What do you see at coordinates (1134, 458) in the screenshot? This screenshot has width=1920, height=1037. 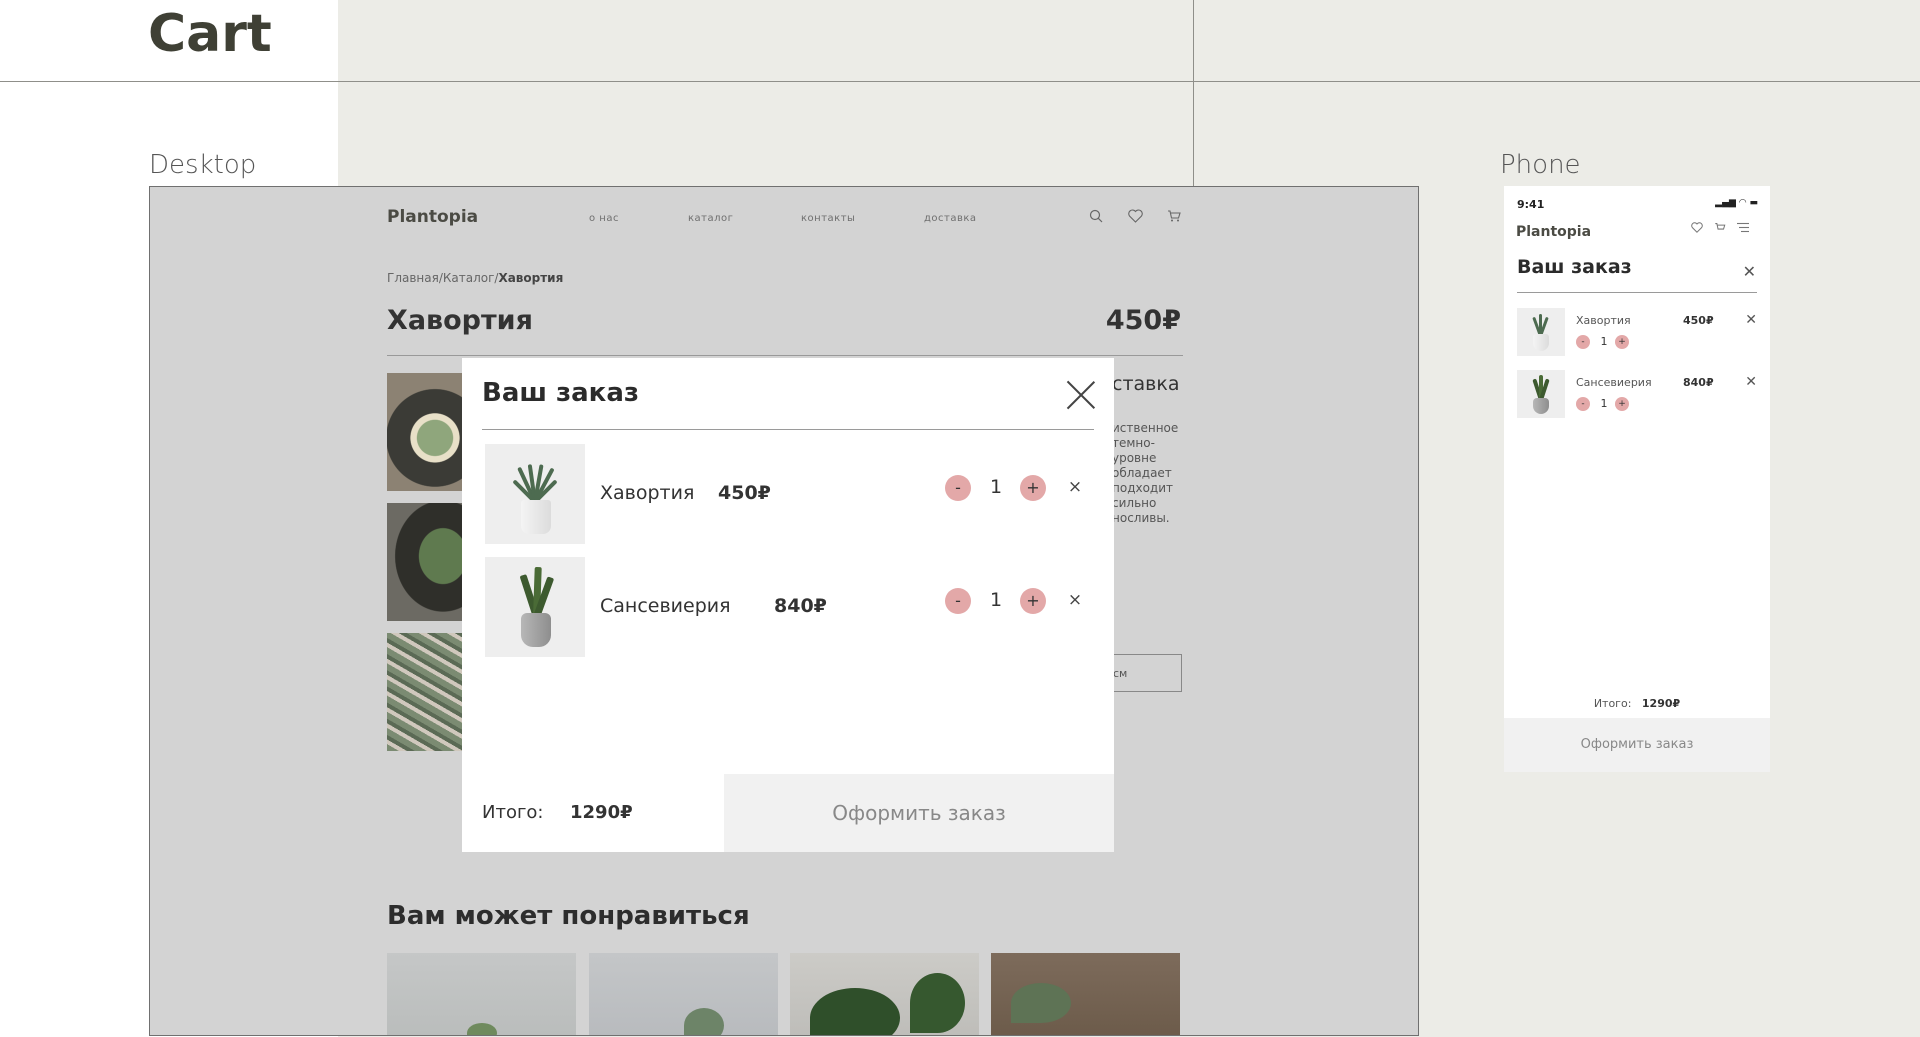 I see `description-line: уровне` at bounding box center [1134, 458].